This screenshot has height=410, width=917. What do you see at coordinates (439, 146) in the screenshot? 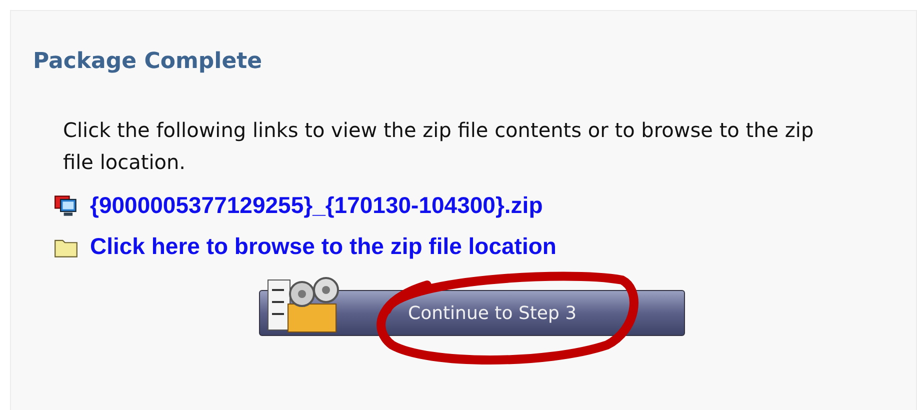
I see `description-text: Click the following links to view the zip file contents or to browse to the zip file location.` at bounding box center [439, 146].